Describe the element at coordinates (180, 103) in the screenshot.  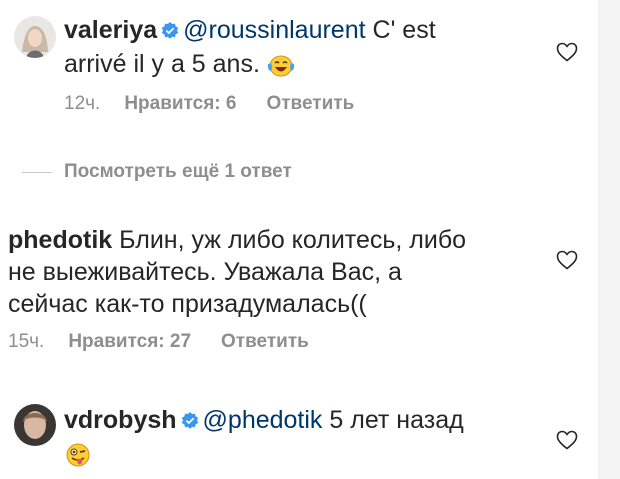
I see `likes-count: Нравится: 6` at that location.